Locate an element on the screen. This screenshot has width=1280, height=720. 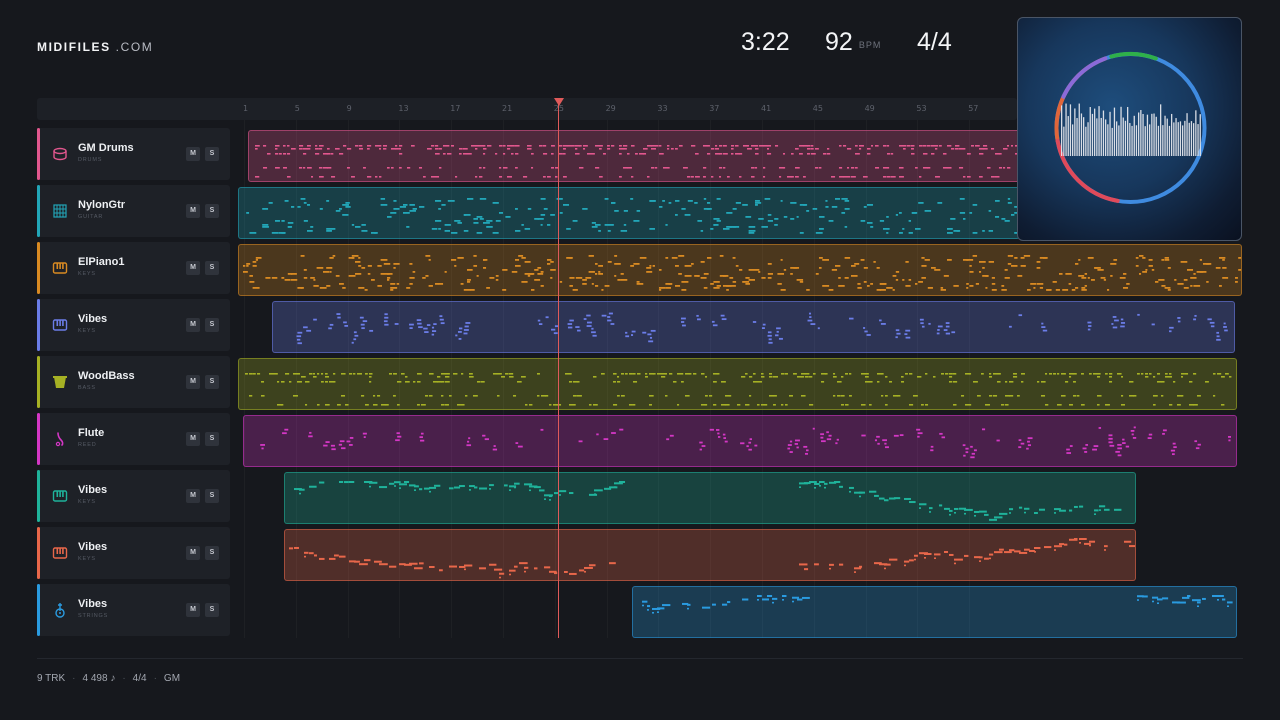
brand-name: MIDIFILES is located at coordinates (74, 47).